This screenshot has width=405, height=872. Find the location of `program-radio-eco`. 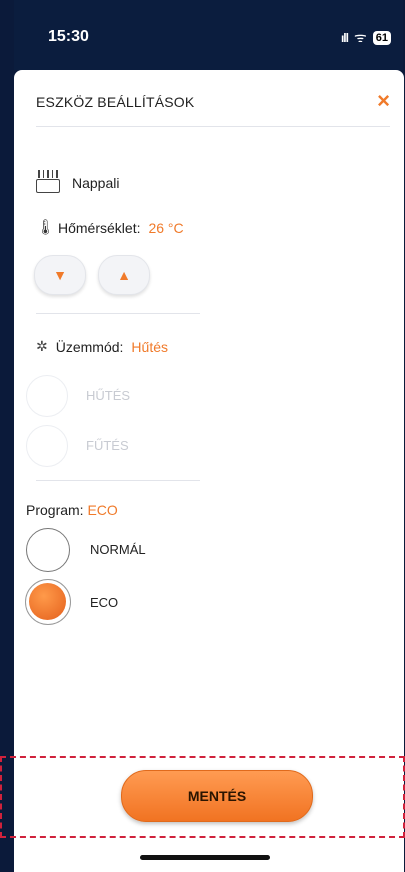

program-radio-eco is located at coordinates (48, 602).